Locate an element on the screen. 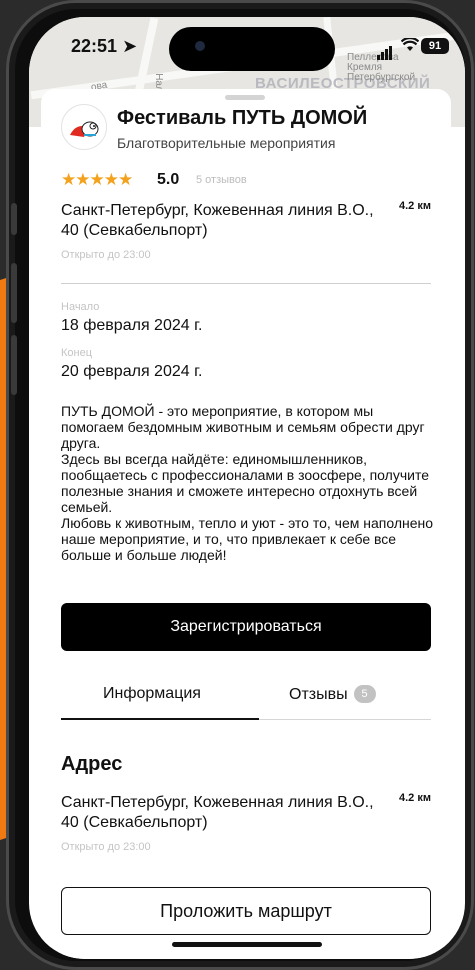  status-time: 22:51 ➤ is located at coordinates (104, 46).